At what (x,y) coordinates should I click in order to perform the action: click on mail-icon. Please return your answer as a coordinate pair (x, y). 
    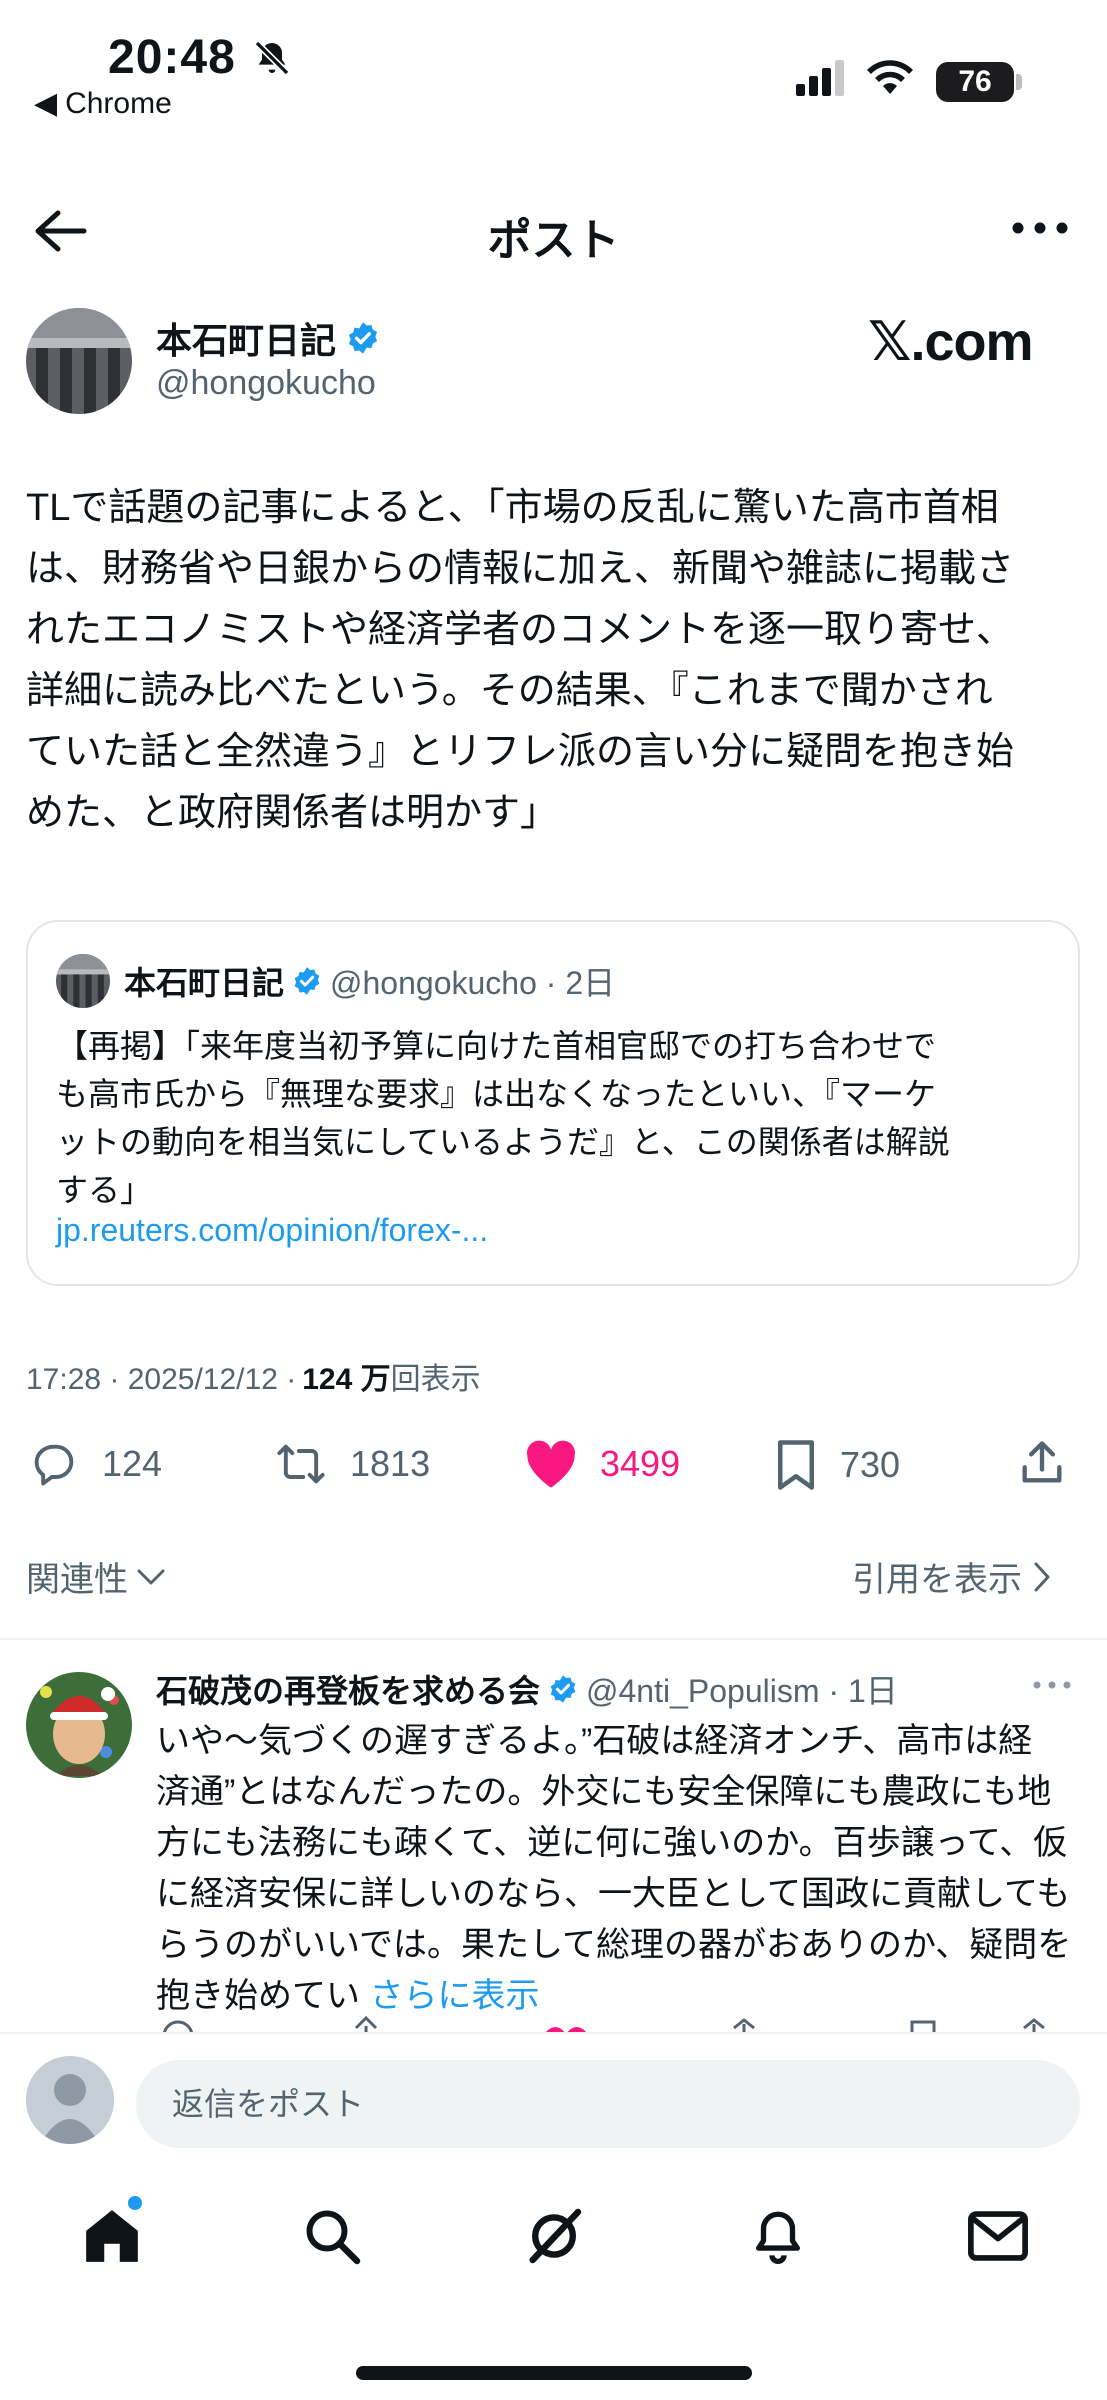
    Looking at the image, I should click on (998, 2236).